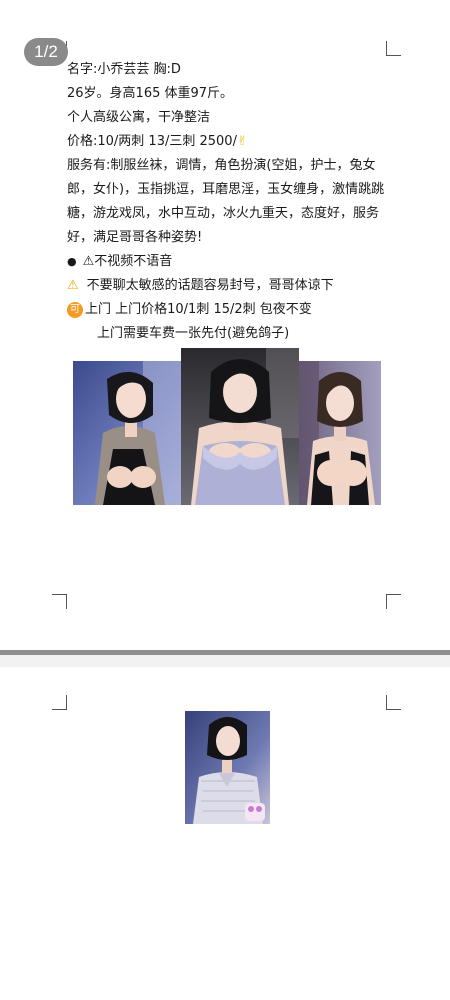  What do you see at coordinates (124, 69) in the screenshot?
I see `name-line: 名字:小乔芸芸 胸:D` at bounding box center [124, 69].